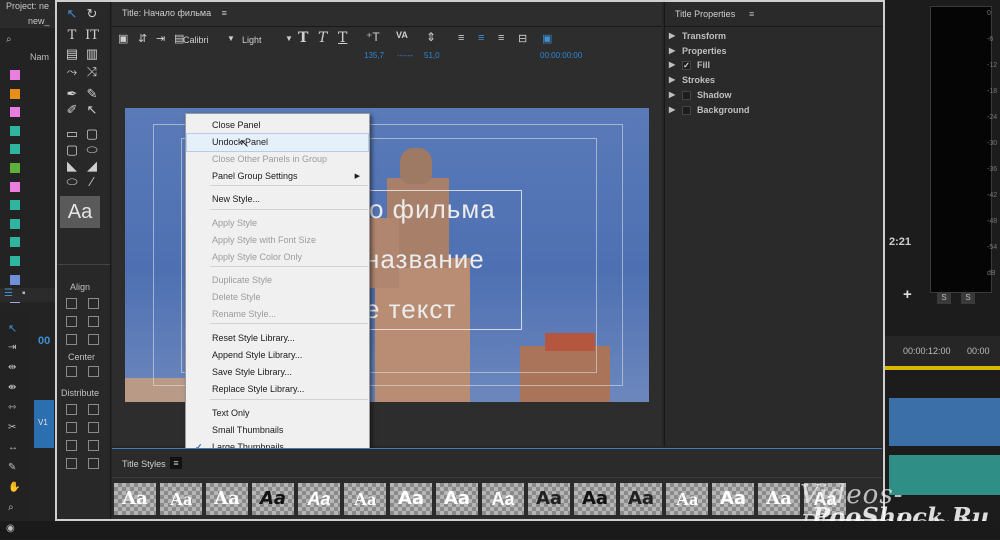  I want to click on styles-panel-menu-icon: ≡, so click(176, 463).